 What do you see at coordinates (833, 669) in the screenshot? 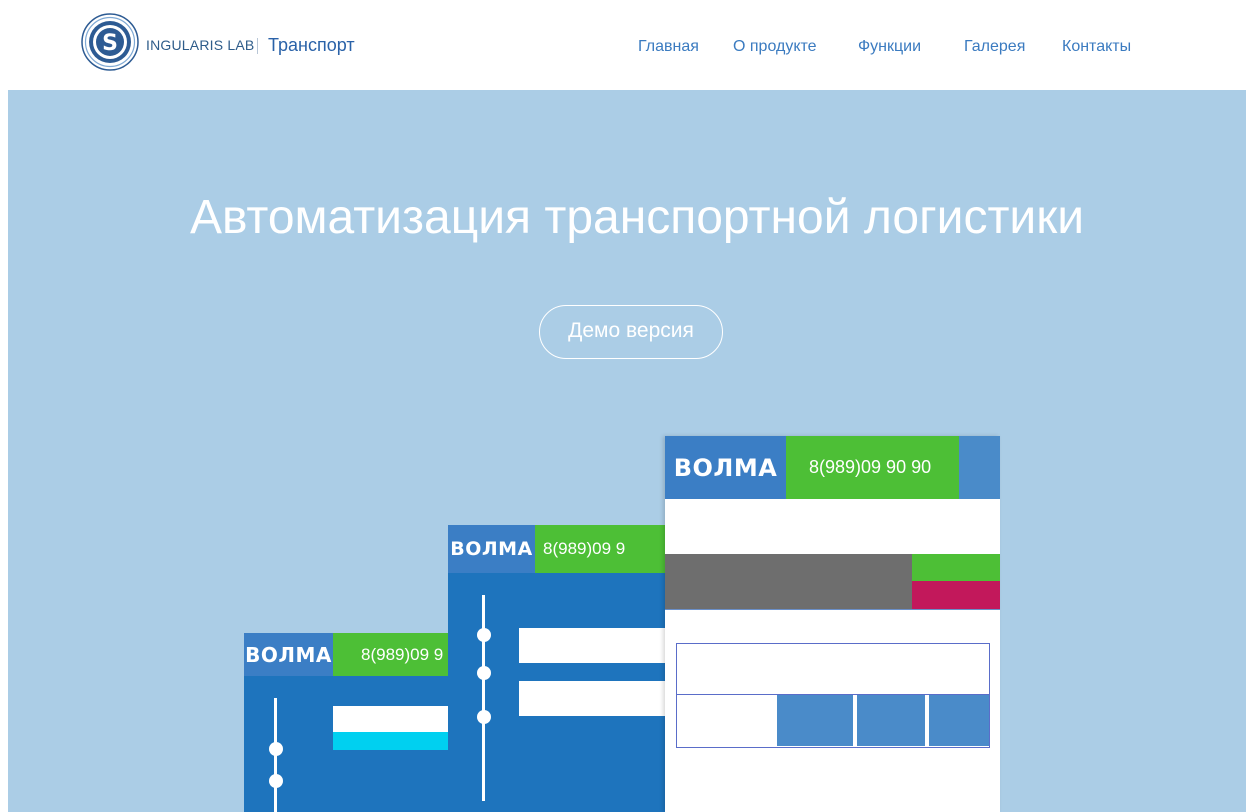
I see `input-box` at bounding box center [833, 669].